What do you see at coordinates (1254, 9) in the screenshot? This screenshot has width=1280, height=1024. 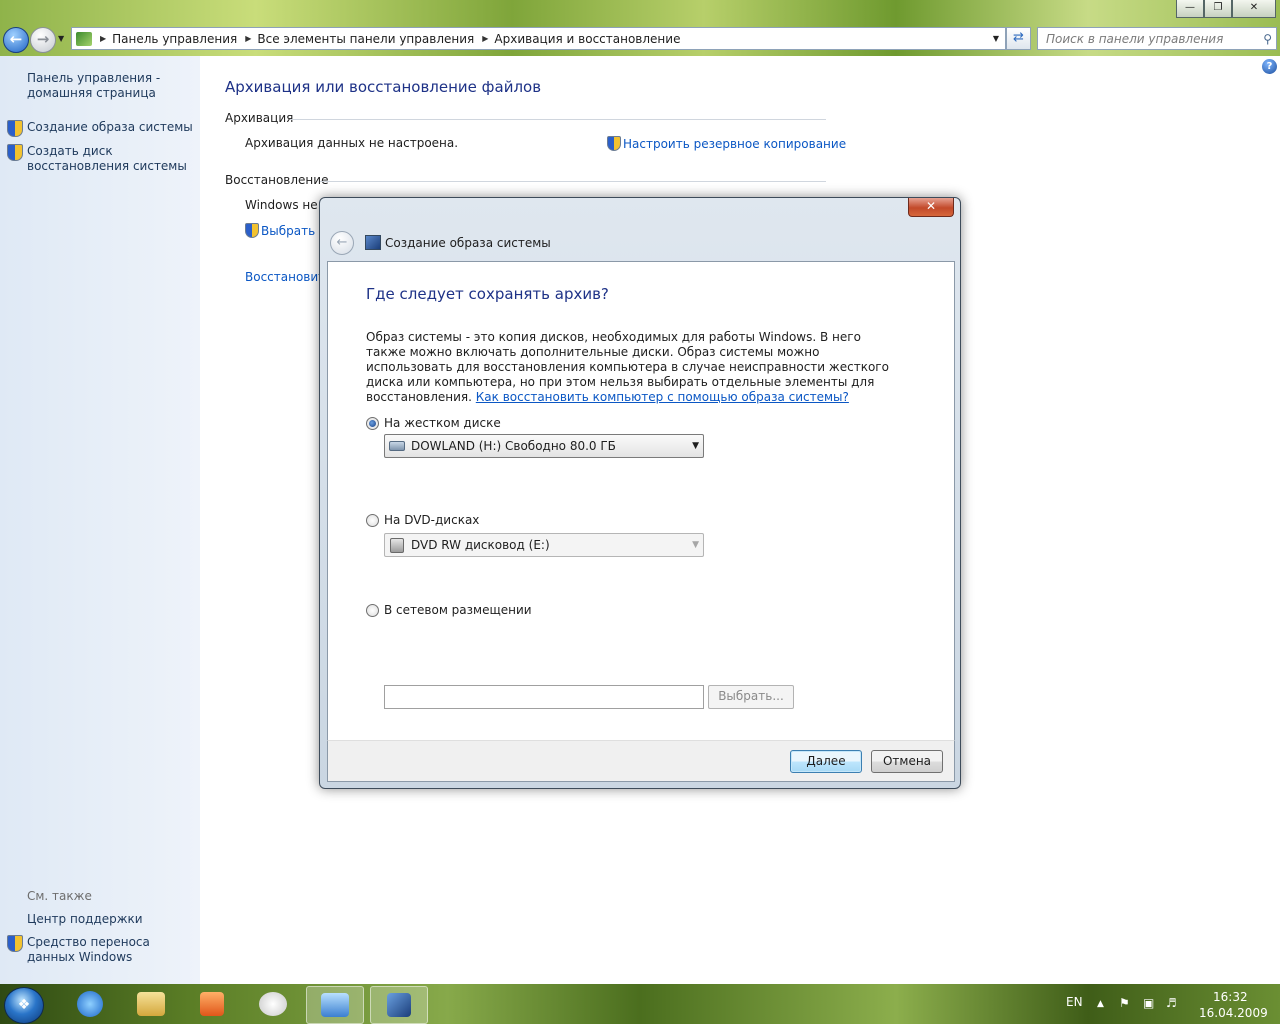 I see `close-window-button: ✕` at bounding box center [1254, 9].